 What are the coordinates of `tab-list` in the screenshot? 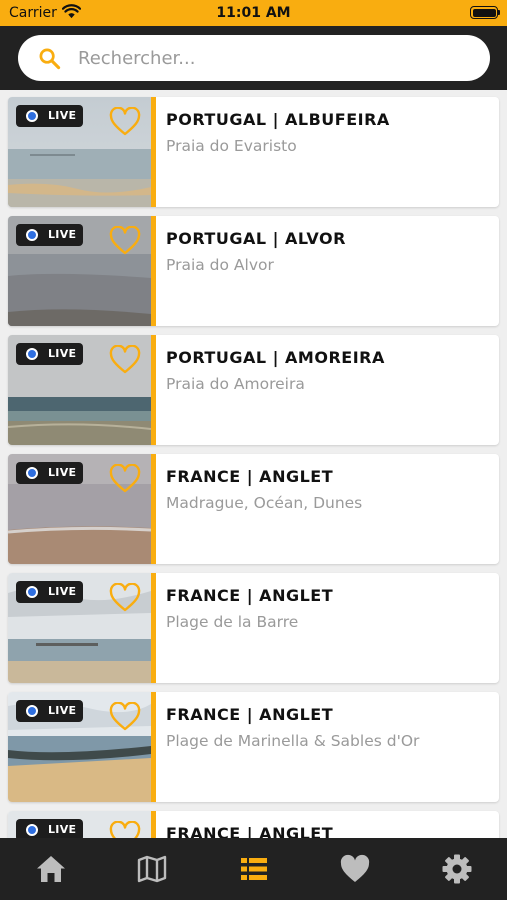 It's located at (253, 869).